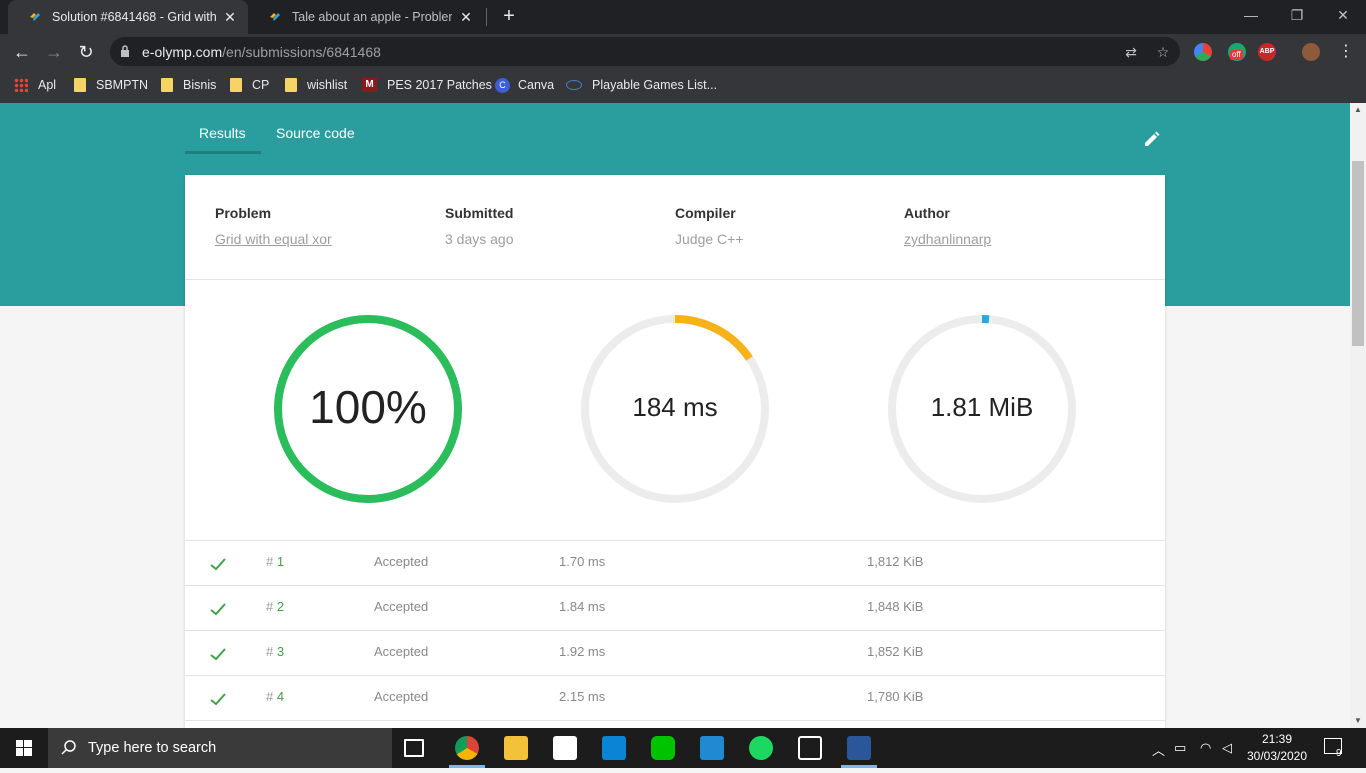 The width and height of the screenshot is (1366, 773). I want to click on start-button, so click(24, 748).